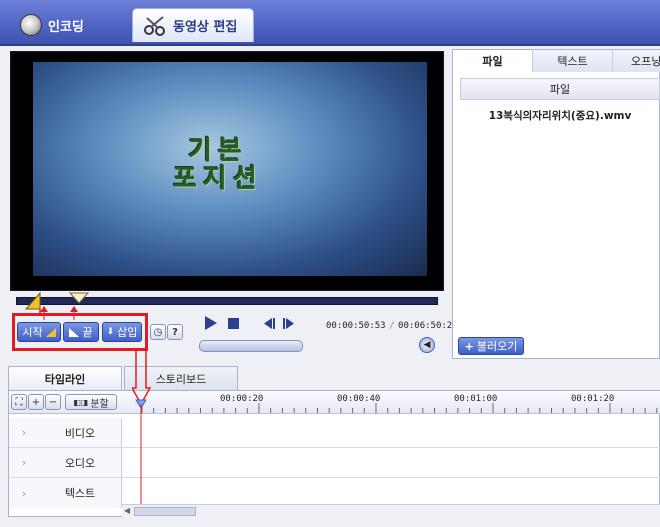 The image size is (660, 527). Describe the element at coordinates (181, 379) in the screenshot. I see `tab-storyboard-label: 스토리보드` at that location.